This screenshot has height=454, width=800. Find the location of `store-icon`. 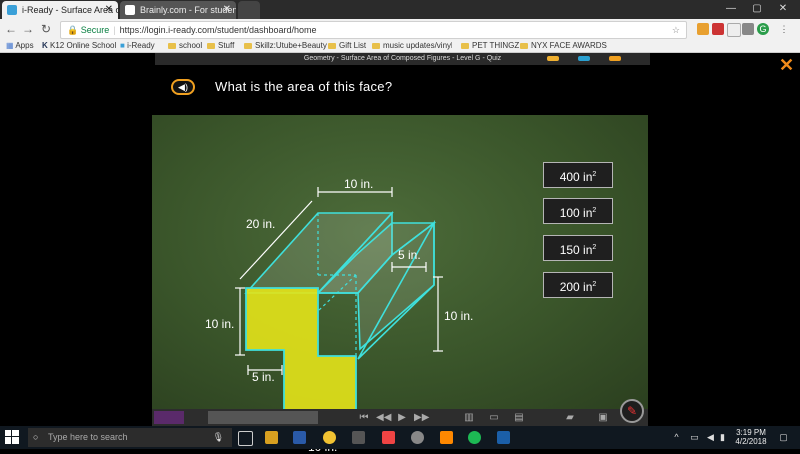

store-icon is located at coordinates (299, 437).